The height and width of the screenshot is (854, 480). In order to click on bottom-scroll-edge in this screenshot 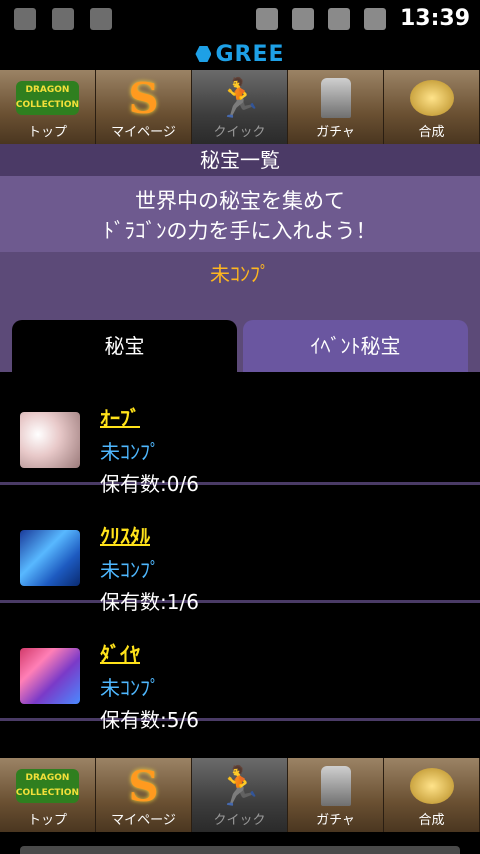, I will do `click(240, 850)`.